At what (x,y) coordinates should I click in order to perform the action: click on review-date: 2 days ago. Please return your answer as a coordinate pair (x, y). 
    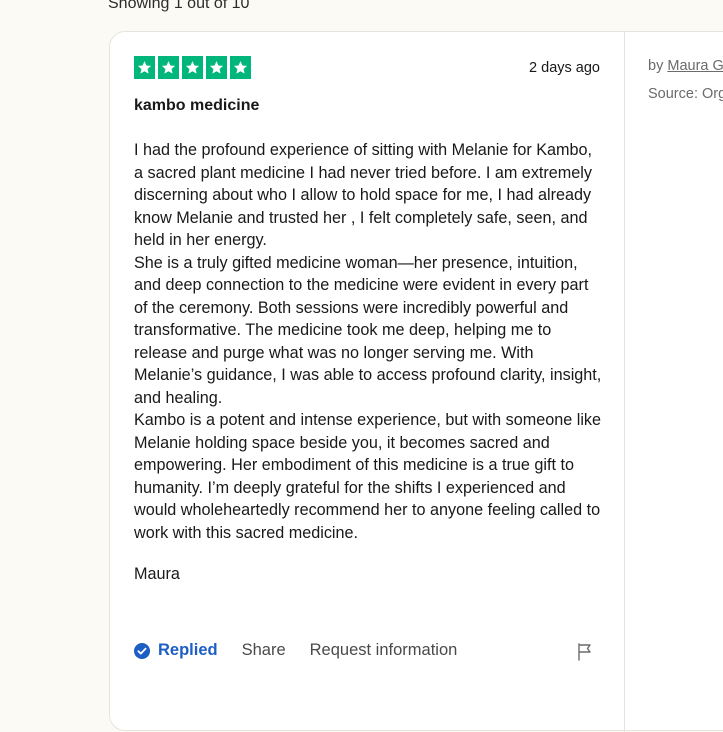
    Looking at the image, I should click on (564, 68).